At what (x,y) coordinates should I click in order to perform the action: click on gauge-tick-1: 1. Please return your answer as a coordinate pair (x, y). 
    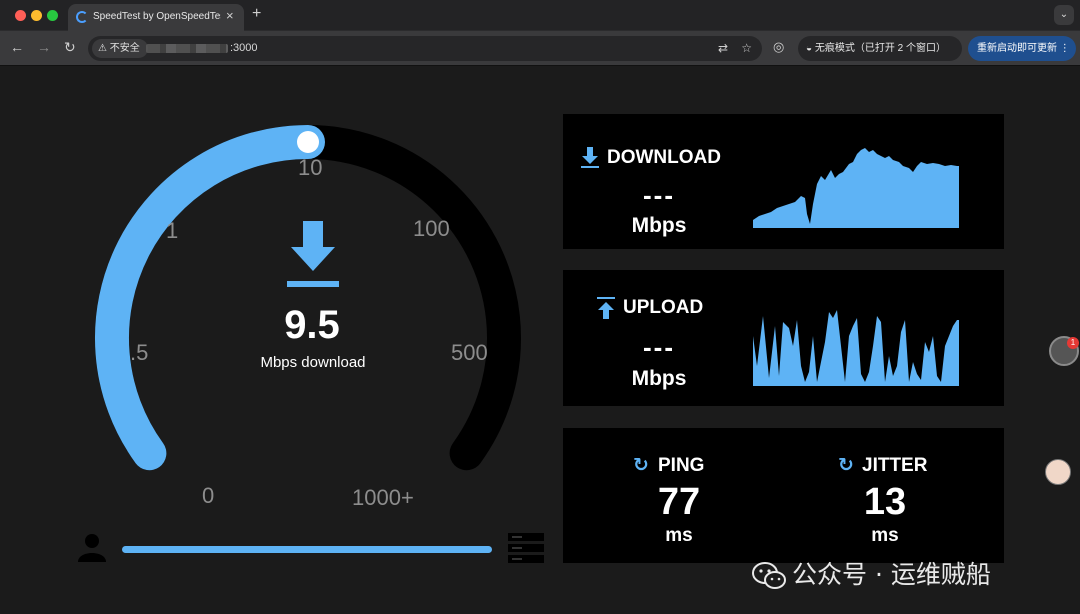
    Looking at the image, I should click on (172, 230).